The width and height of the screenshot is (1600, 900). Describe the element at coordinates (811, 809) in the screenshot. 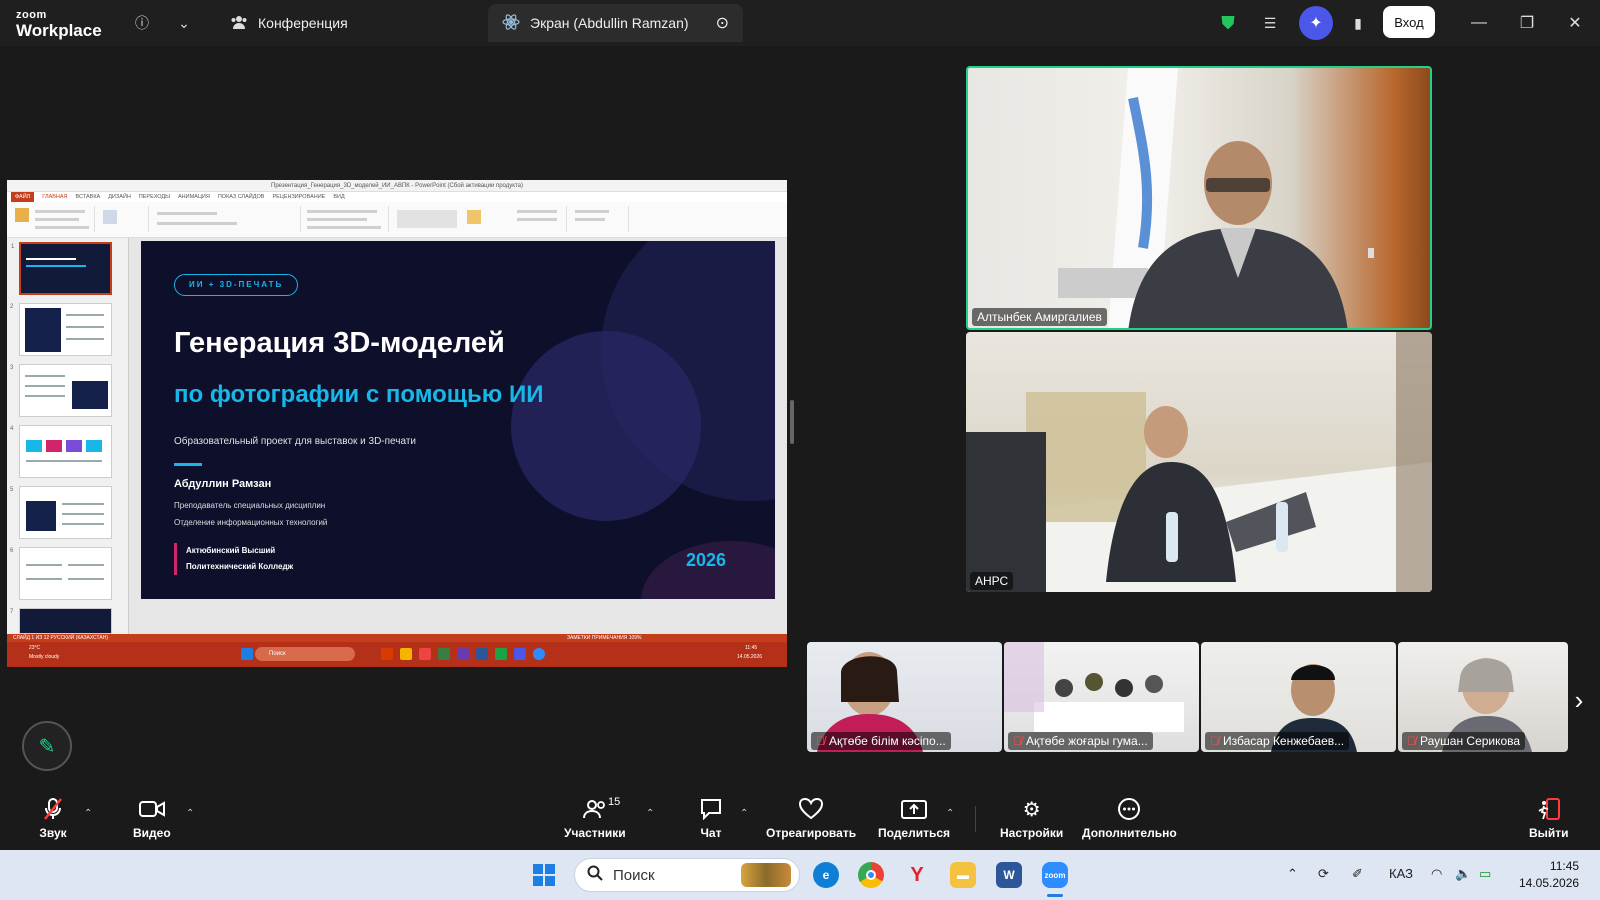

I see `heart-icon` at that location.